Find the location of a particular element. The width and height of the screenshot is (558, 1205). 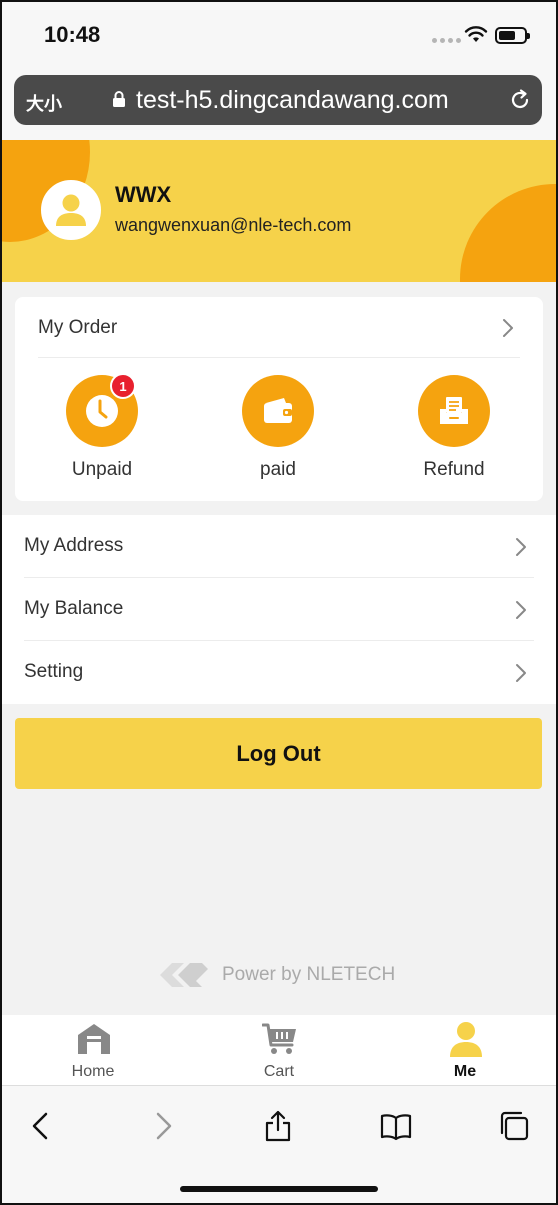

tabs-icon is located at coordinates (514, 1126).